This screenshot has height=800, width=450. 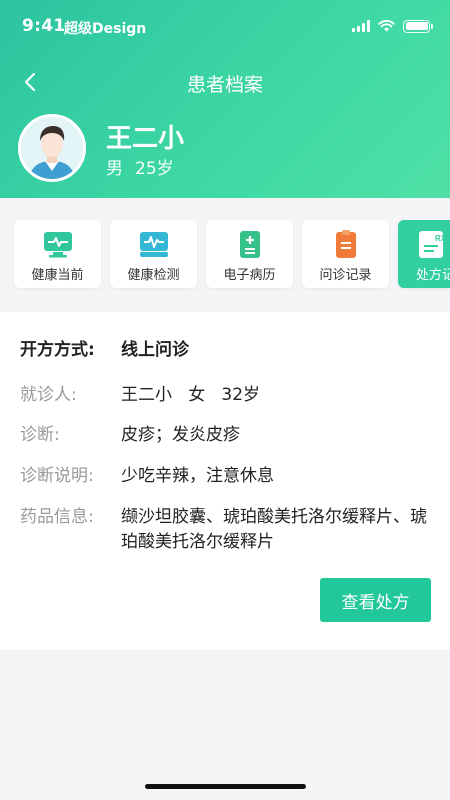 What do you see at coordinates (274, 529) in the screenshot?
I see `drug-value: 缬沙坦胶囊、琥珀酸美托洛尔缓释片、琥珀酸美托洛尔缓释片` at bounding box center [274, 529].